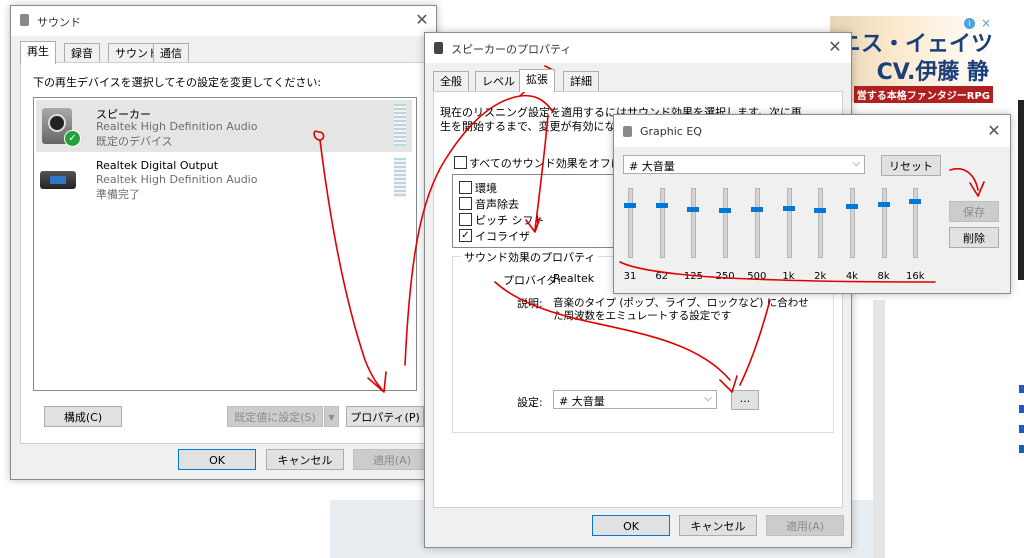 The height and width of the screenshot is (558, 1024). What do you see at coordinates (537, 80) in the screenshot?
I see `tab-enhancements: 拡張` at bounding box center [537, 80].